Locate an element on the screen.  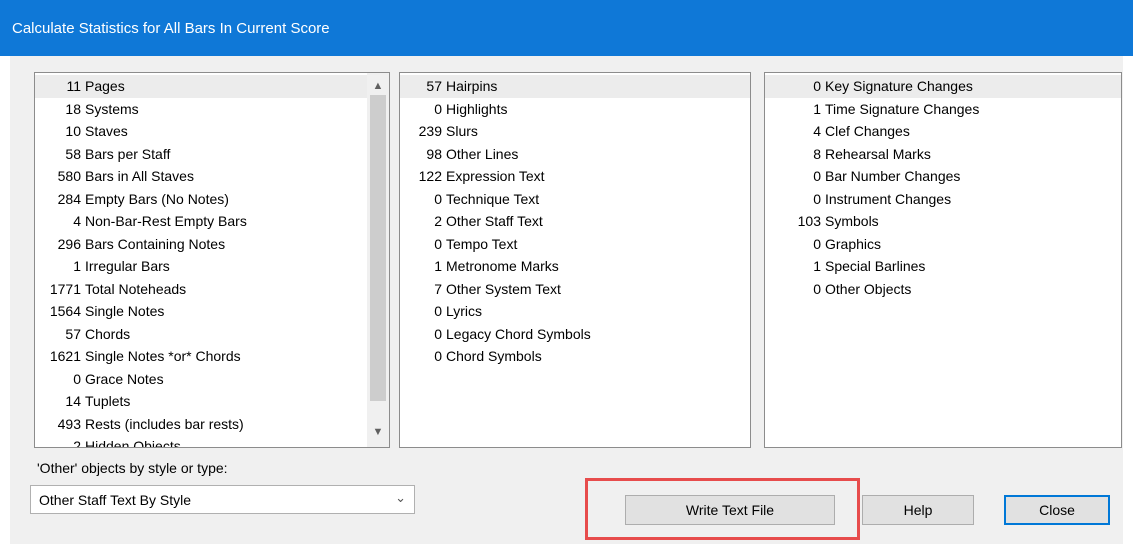
item-label: Instrument Changes is located at coordinates (888, 198).